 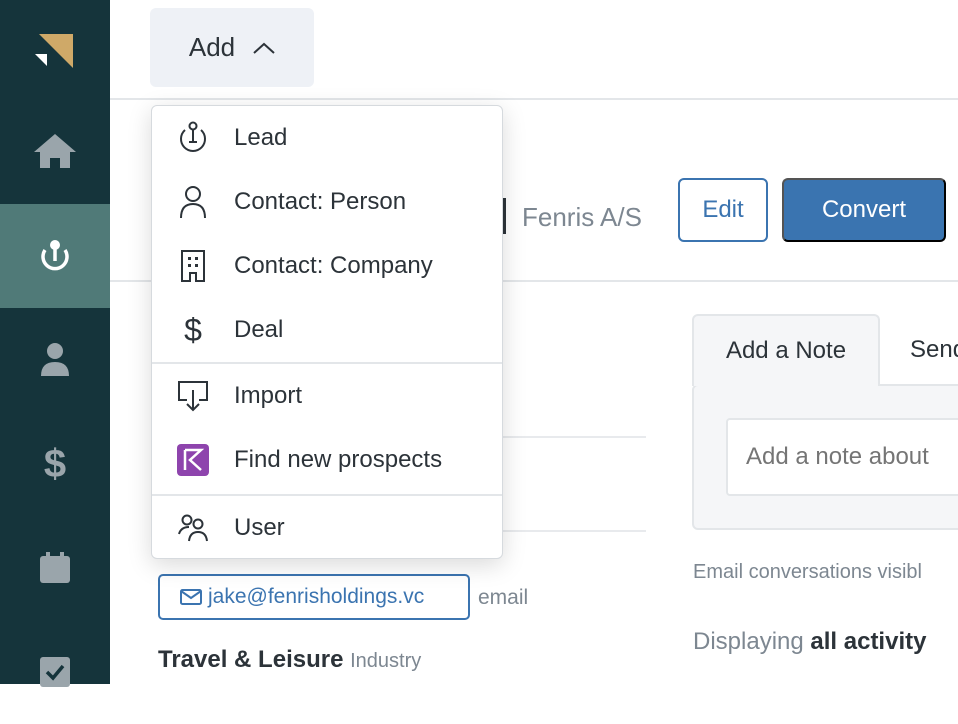 I want to click on convert-button: Convert, so click(x=864, y=210).